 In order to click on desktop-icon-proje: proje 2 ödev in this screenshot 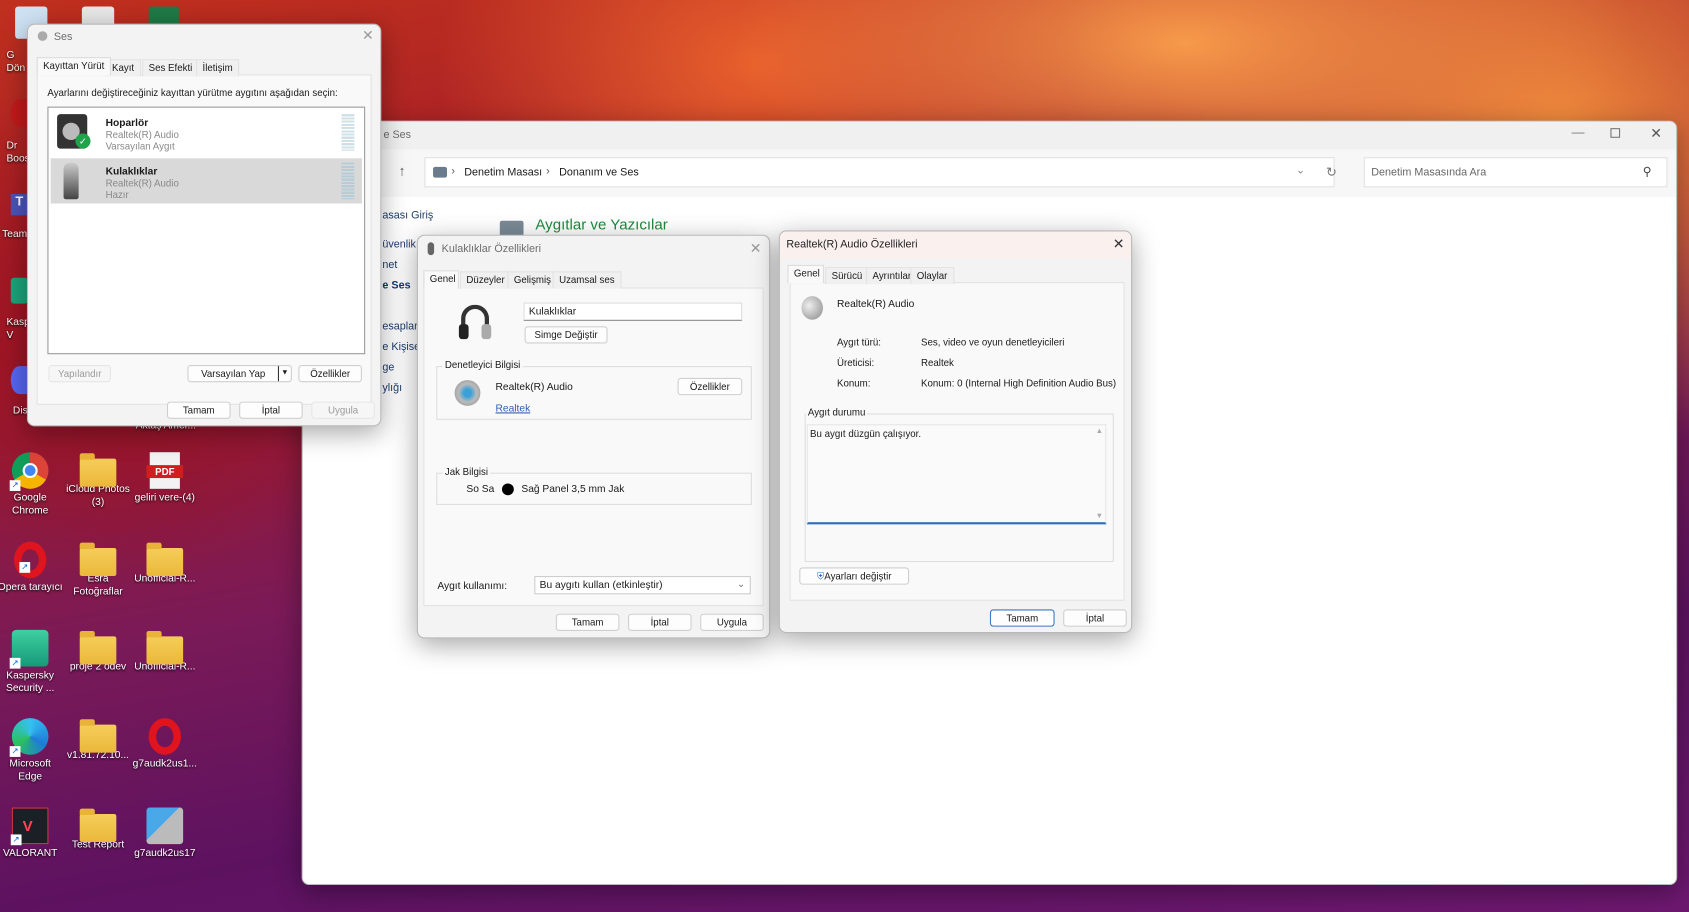, I will do `click(98, 652)`.